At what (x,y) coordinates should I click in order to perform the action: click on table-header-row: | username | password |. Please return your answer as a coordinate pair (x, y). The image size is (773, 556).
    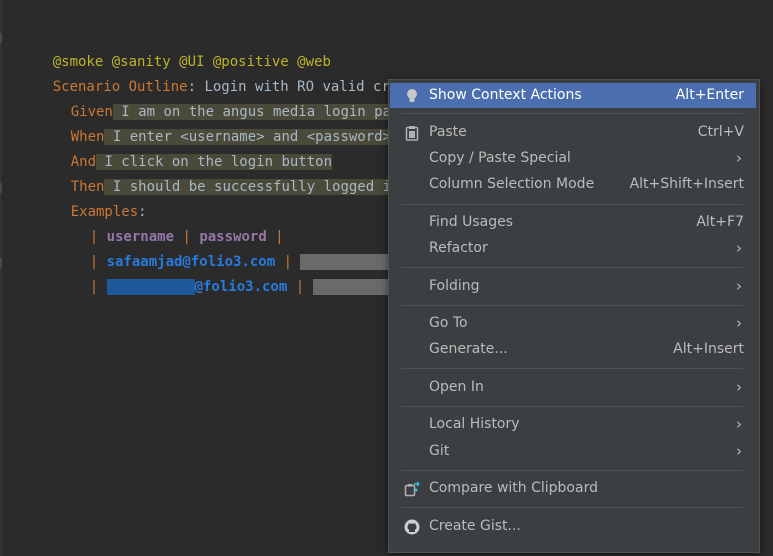
    Looking at the image, I should click on (170, 222).